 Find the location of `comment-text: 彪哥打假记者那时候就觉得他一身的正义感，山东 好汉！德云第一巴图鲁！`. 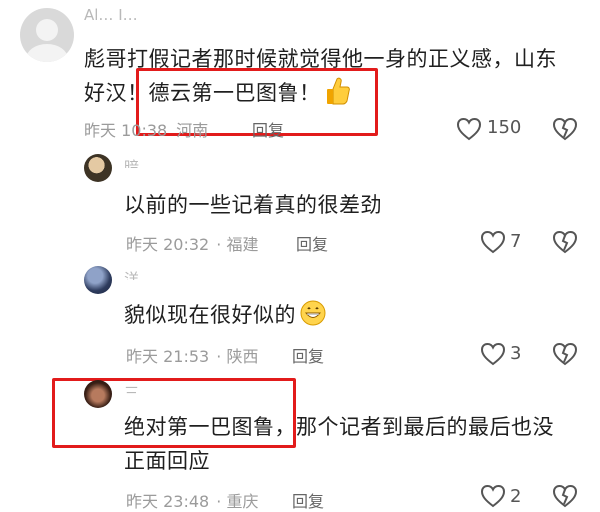

comment-text: 彪哥打假记者那时候就觉得他一身的正义感，山东 好汉！德云第一巴图鲁！ is located at coordinates (334, 76).